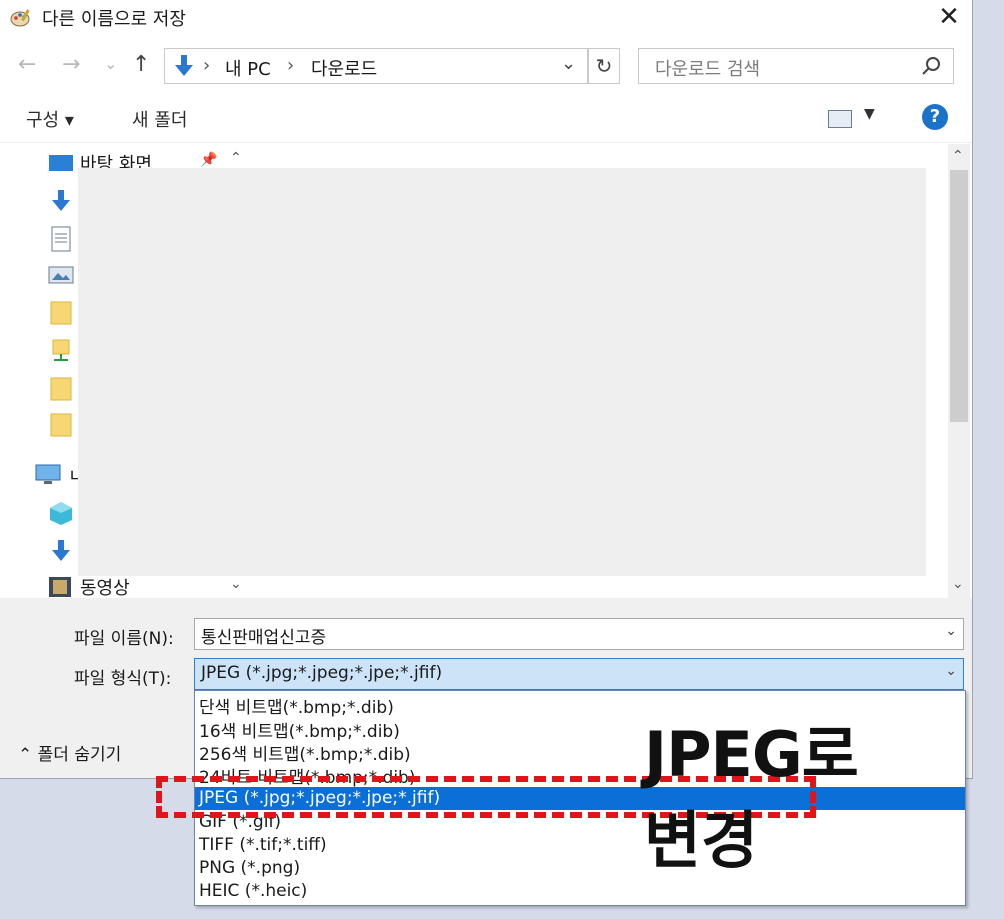 The height and width of the screenshot is (919, 1004). Describe the element at coordinates (264, 638) in the screenshot. I see `filename-value: 통신판매업신고증` at that location.